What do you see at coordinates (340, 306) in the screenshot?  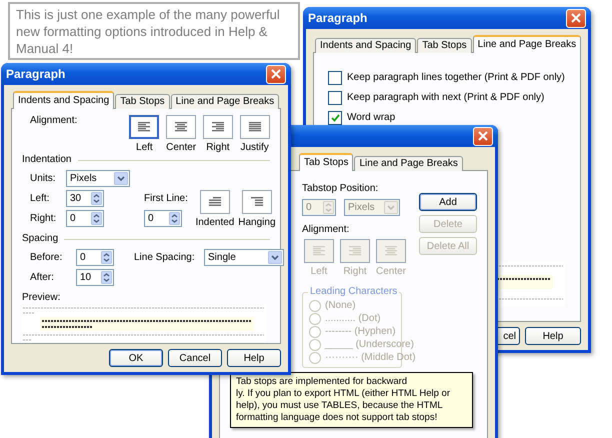 I see `radio-label: (None)` at bounding box center [340, 306].